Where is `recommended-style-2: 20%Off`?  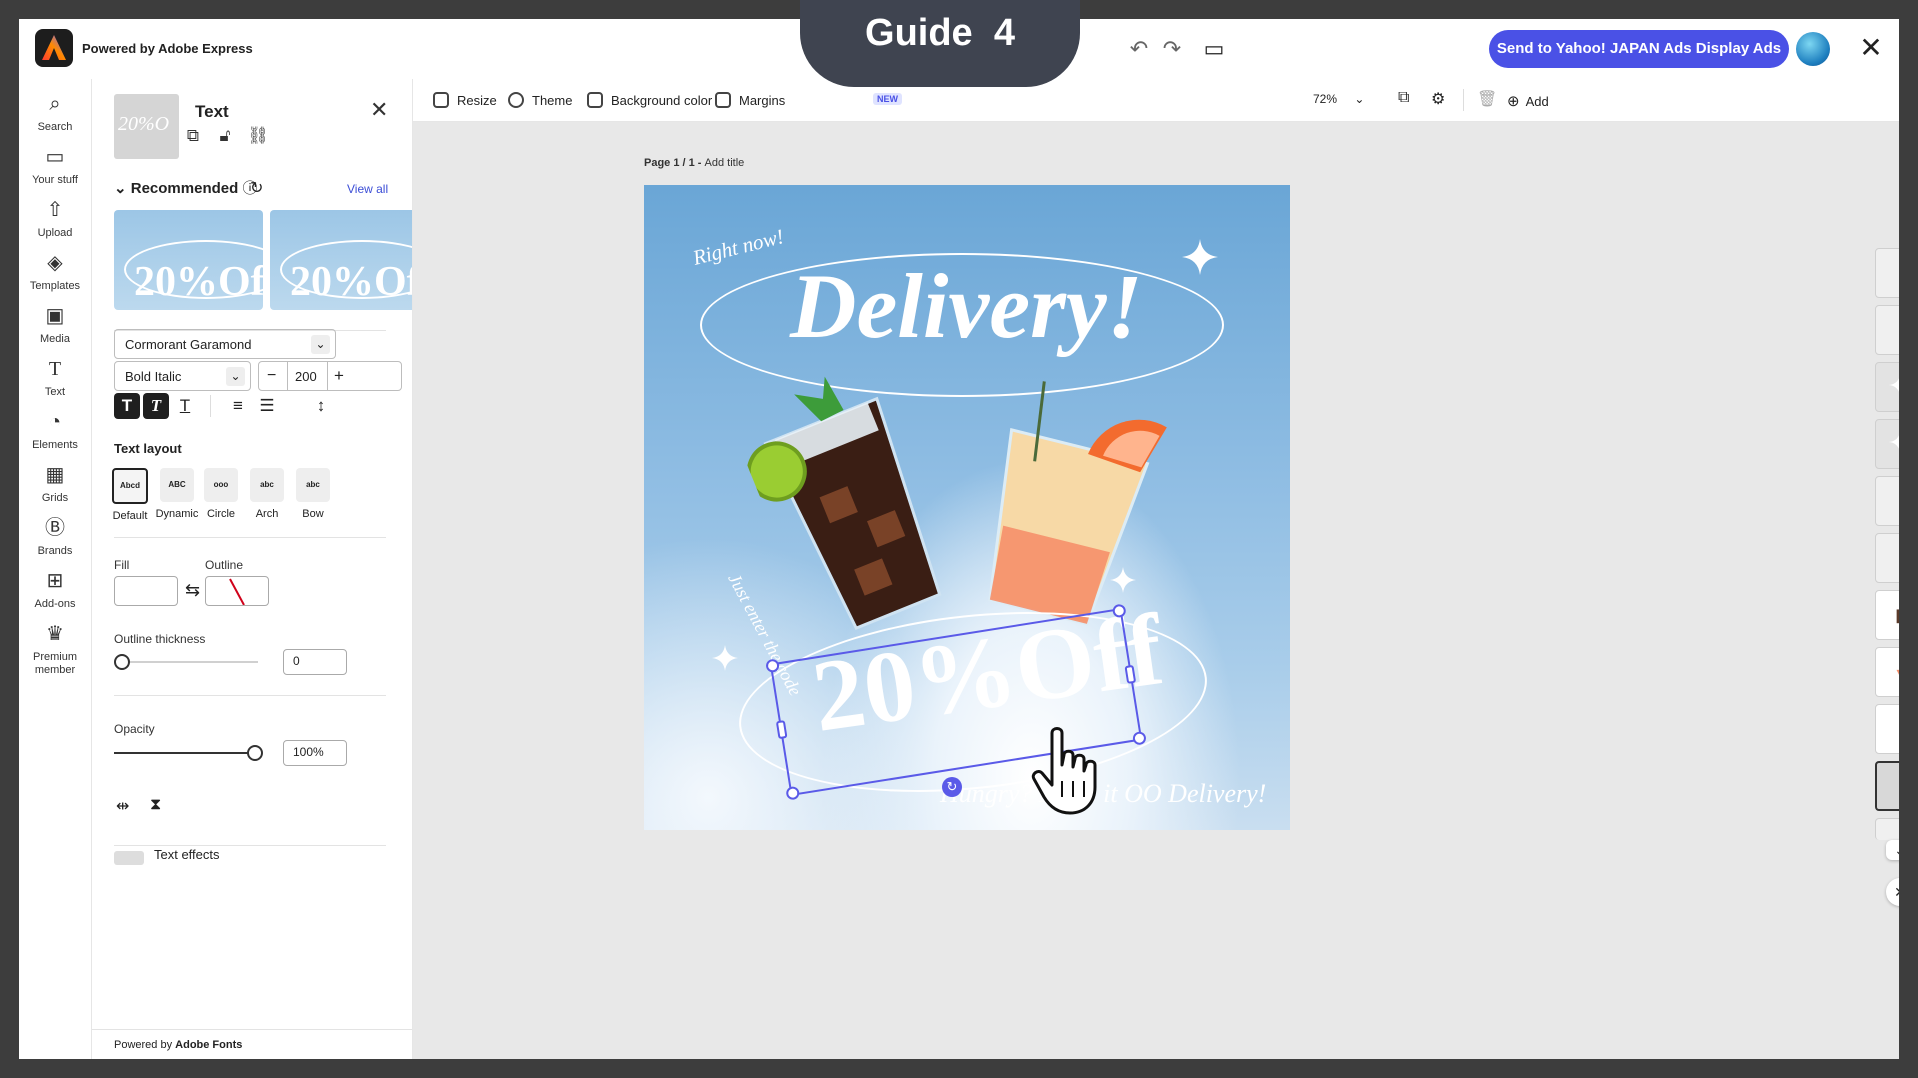 recommended-style-2: 20%Off is located at coordinates (341, 260).